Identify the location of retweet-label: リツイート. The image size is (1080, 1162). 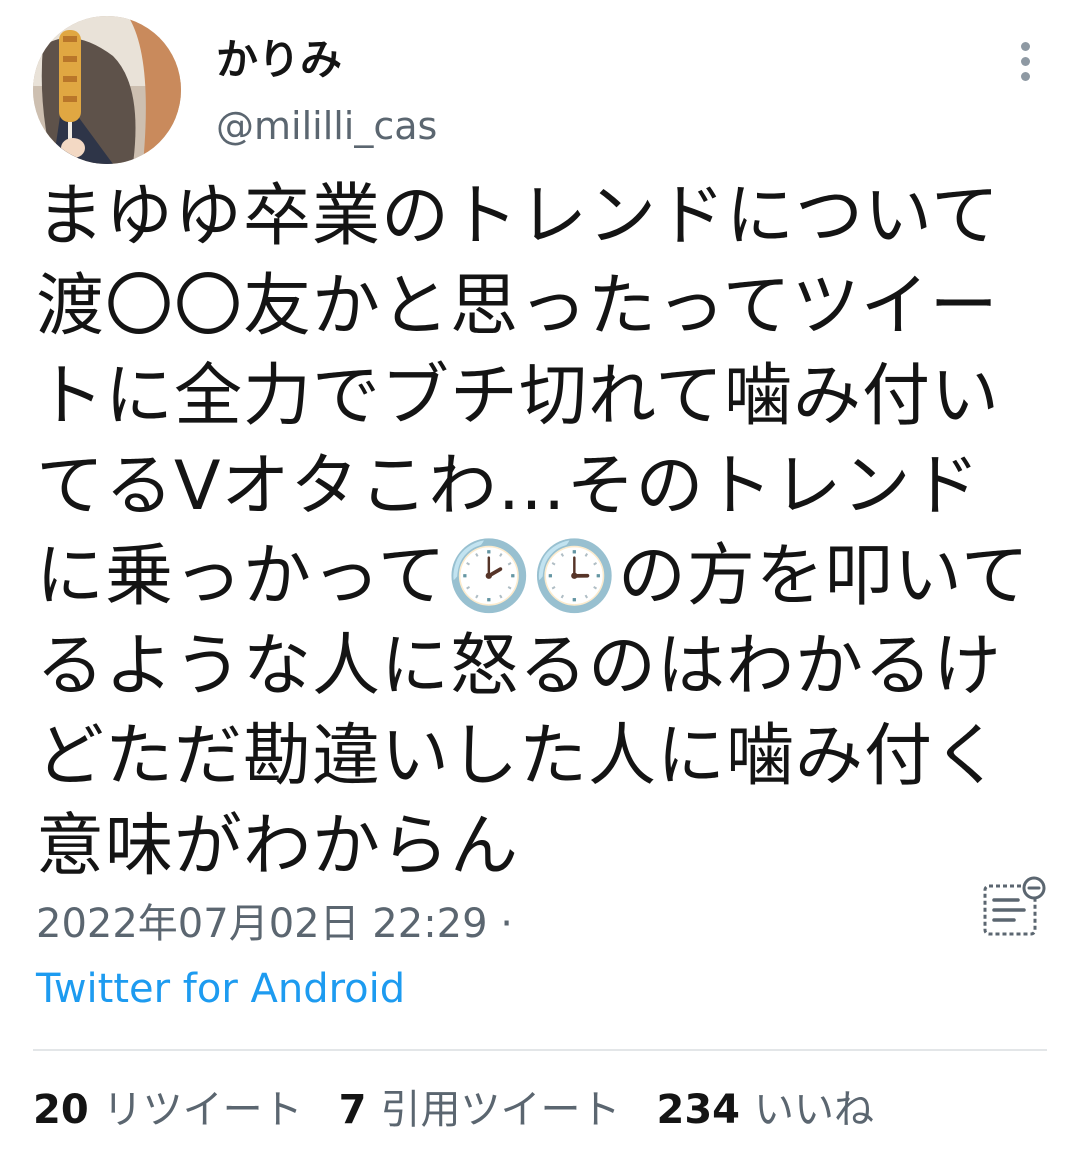
(202, 1110).